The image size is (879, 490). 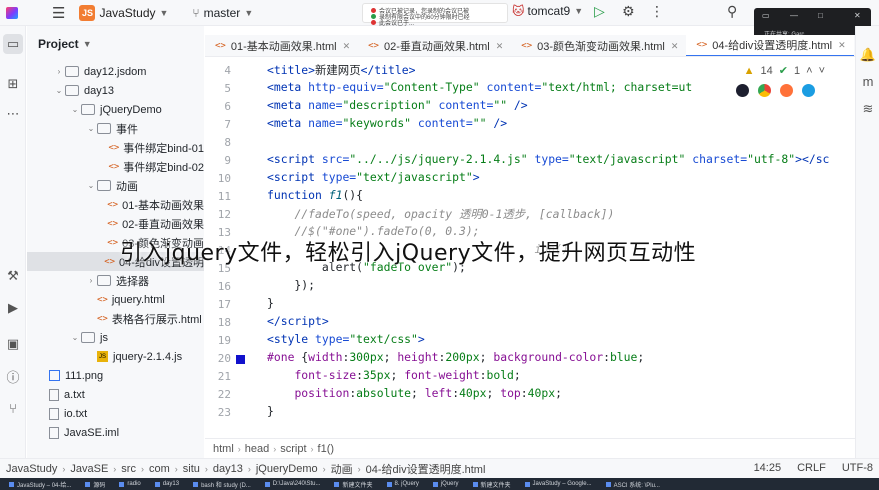 I want to click on run-icon: ▷, so click(x=599, y=11).